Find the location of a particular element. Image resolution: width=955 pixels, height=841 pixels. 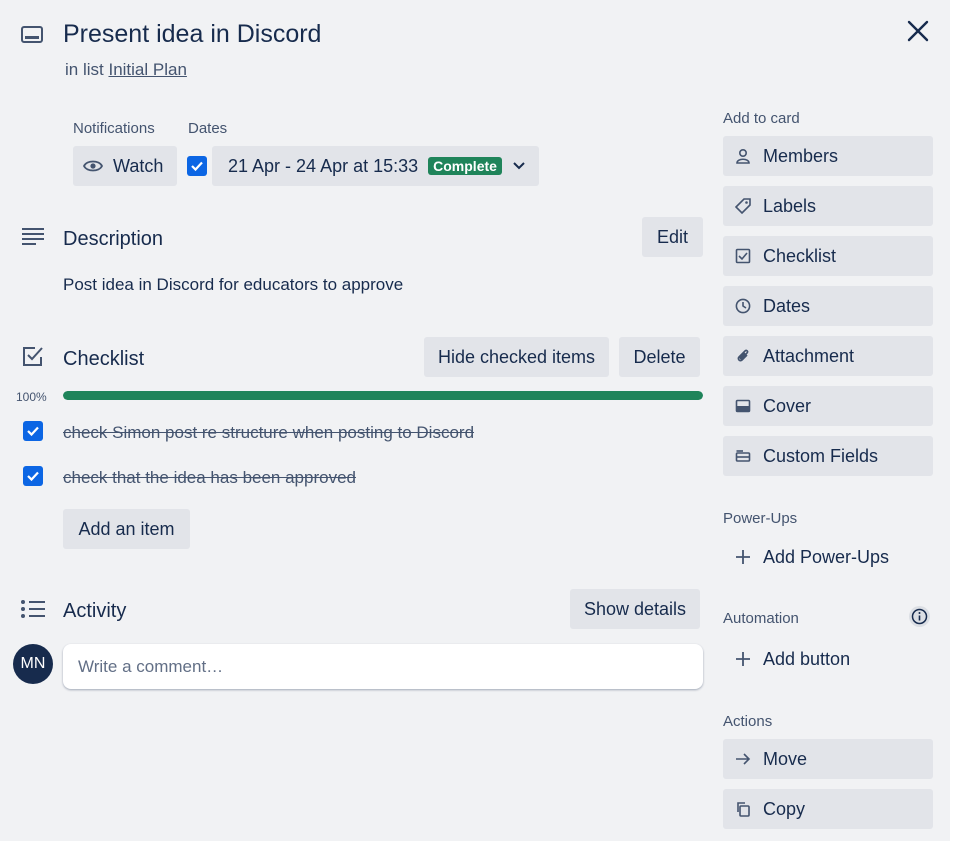

progress-percent: 100% is located at coordinates (31, 397).